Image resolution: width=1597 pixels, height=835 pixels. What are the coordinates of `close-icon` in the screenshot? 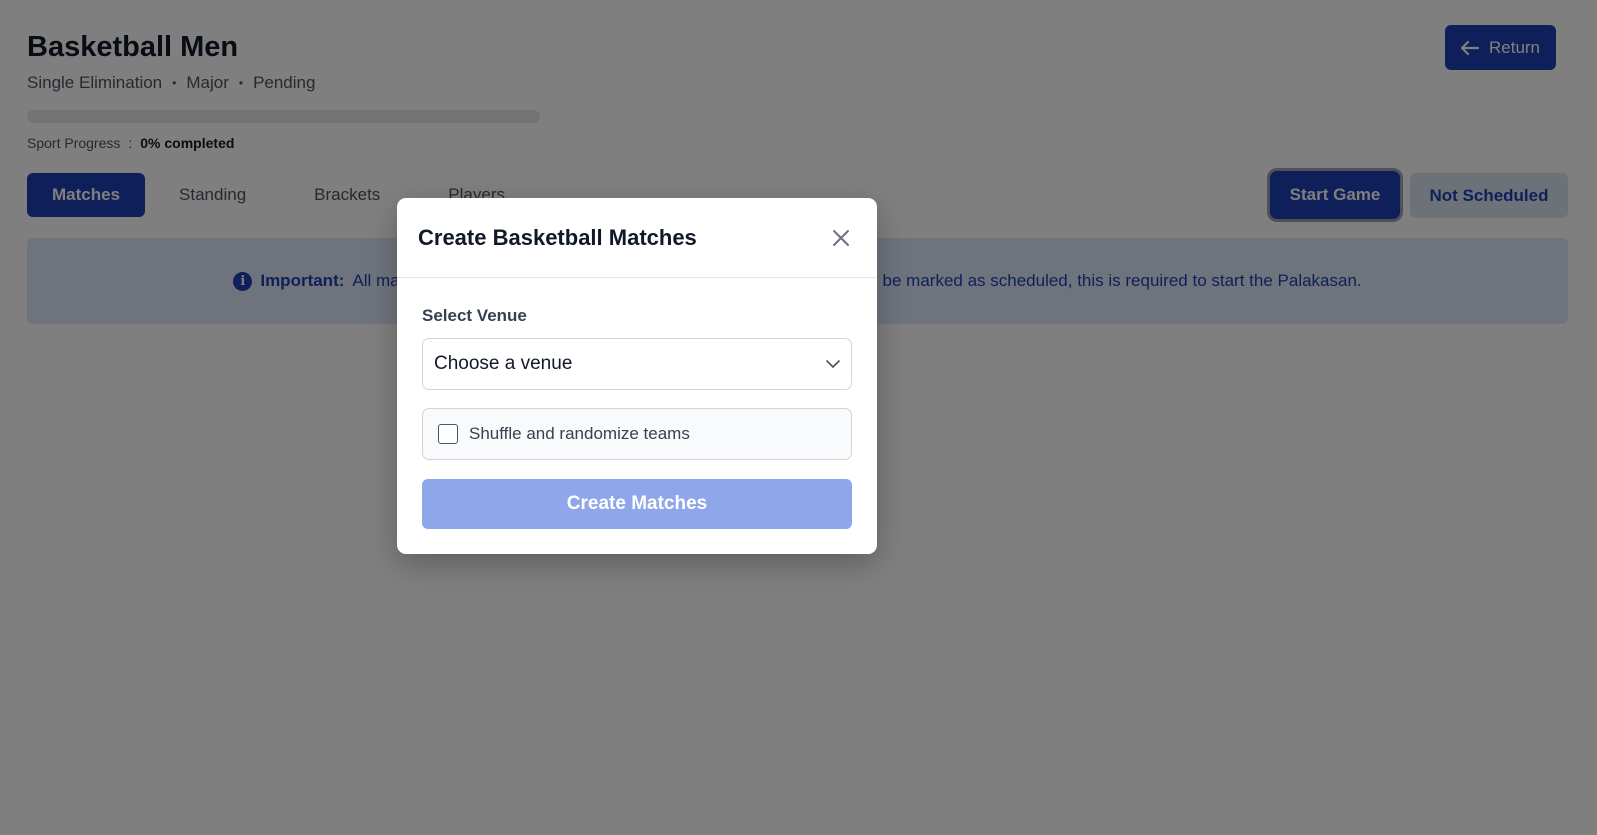 It's located at (841, 237).